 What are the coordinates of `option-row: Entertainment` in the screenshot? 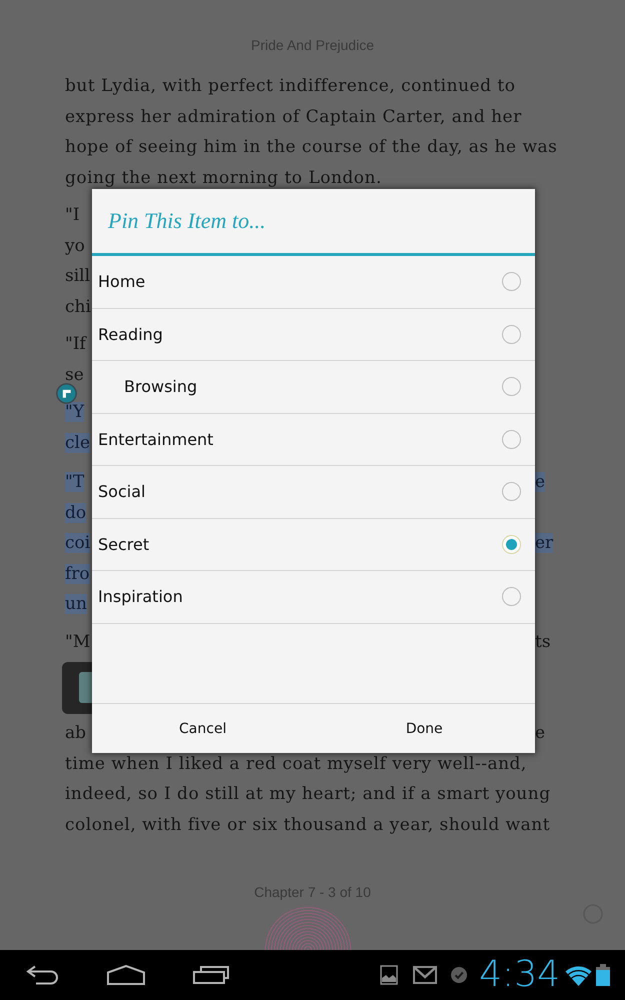 It's located at (313, 440).